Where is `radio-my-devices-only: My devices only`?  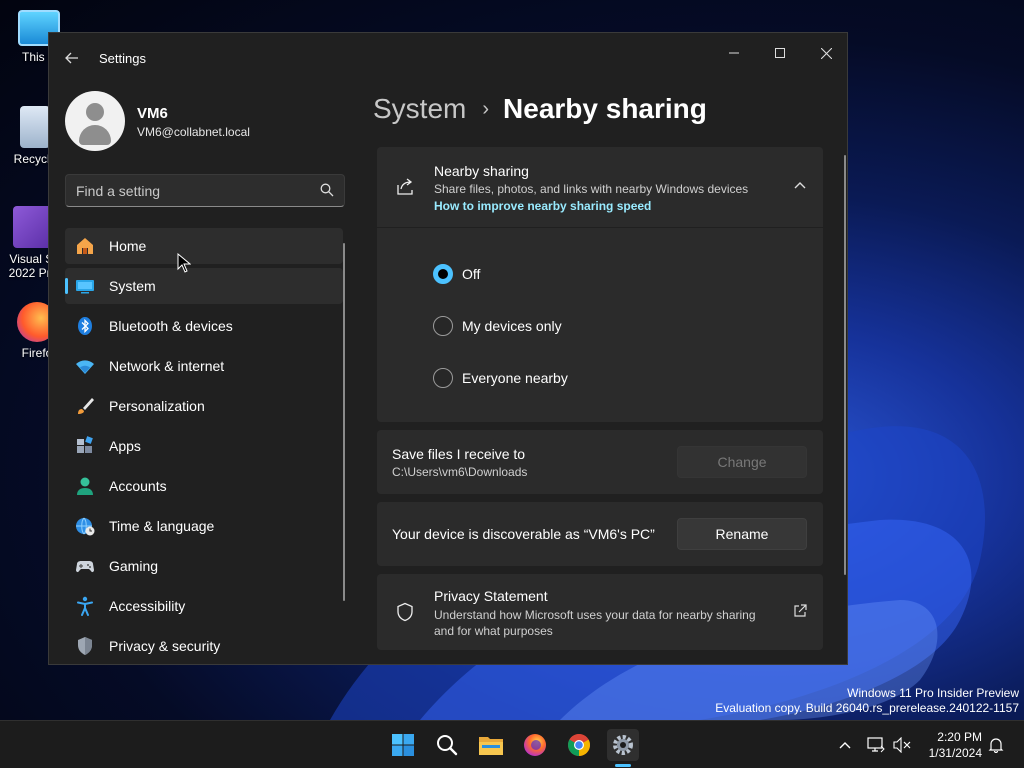
radio-my-devices-only: My devices only is located at coordinates (497, 326).